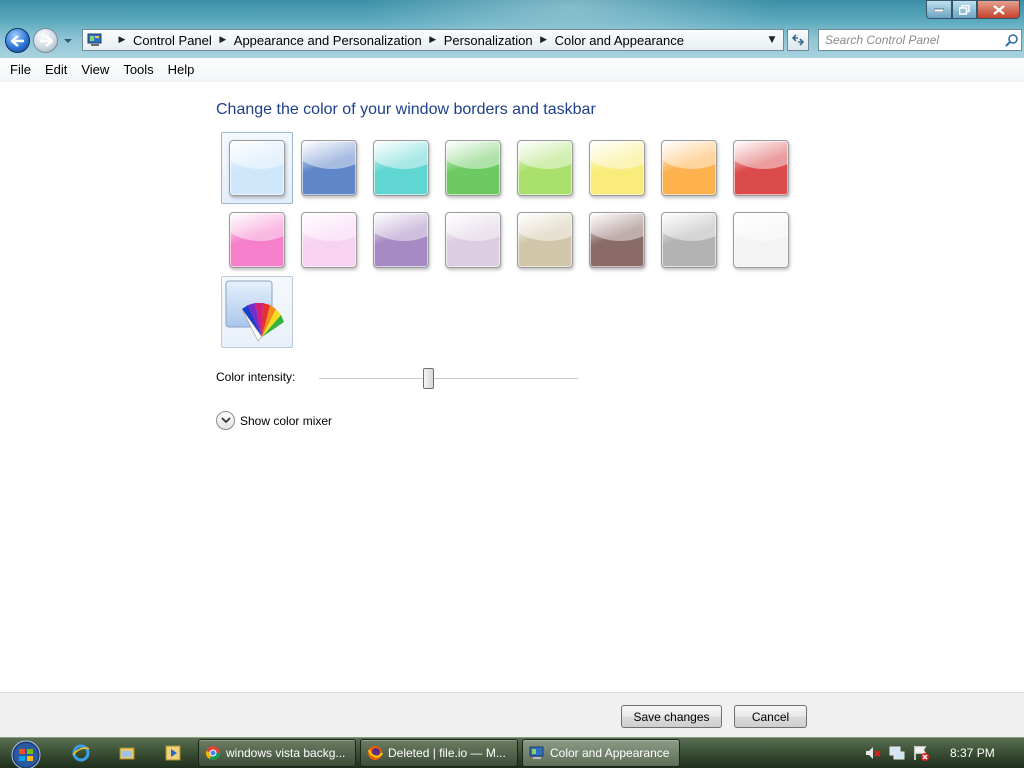 The width and height of the screenshot is (1024, 768). Describe the element at coordinates (215, 753) in the screenshot. I see `chrome-icon` at that location.